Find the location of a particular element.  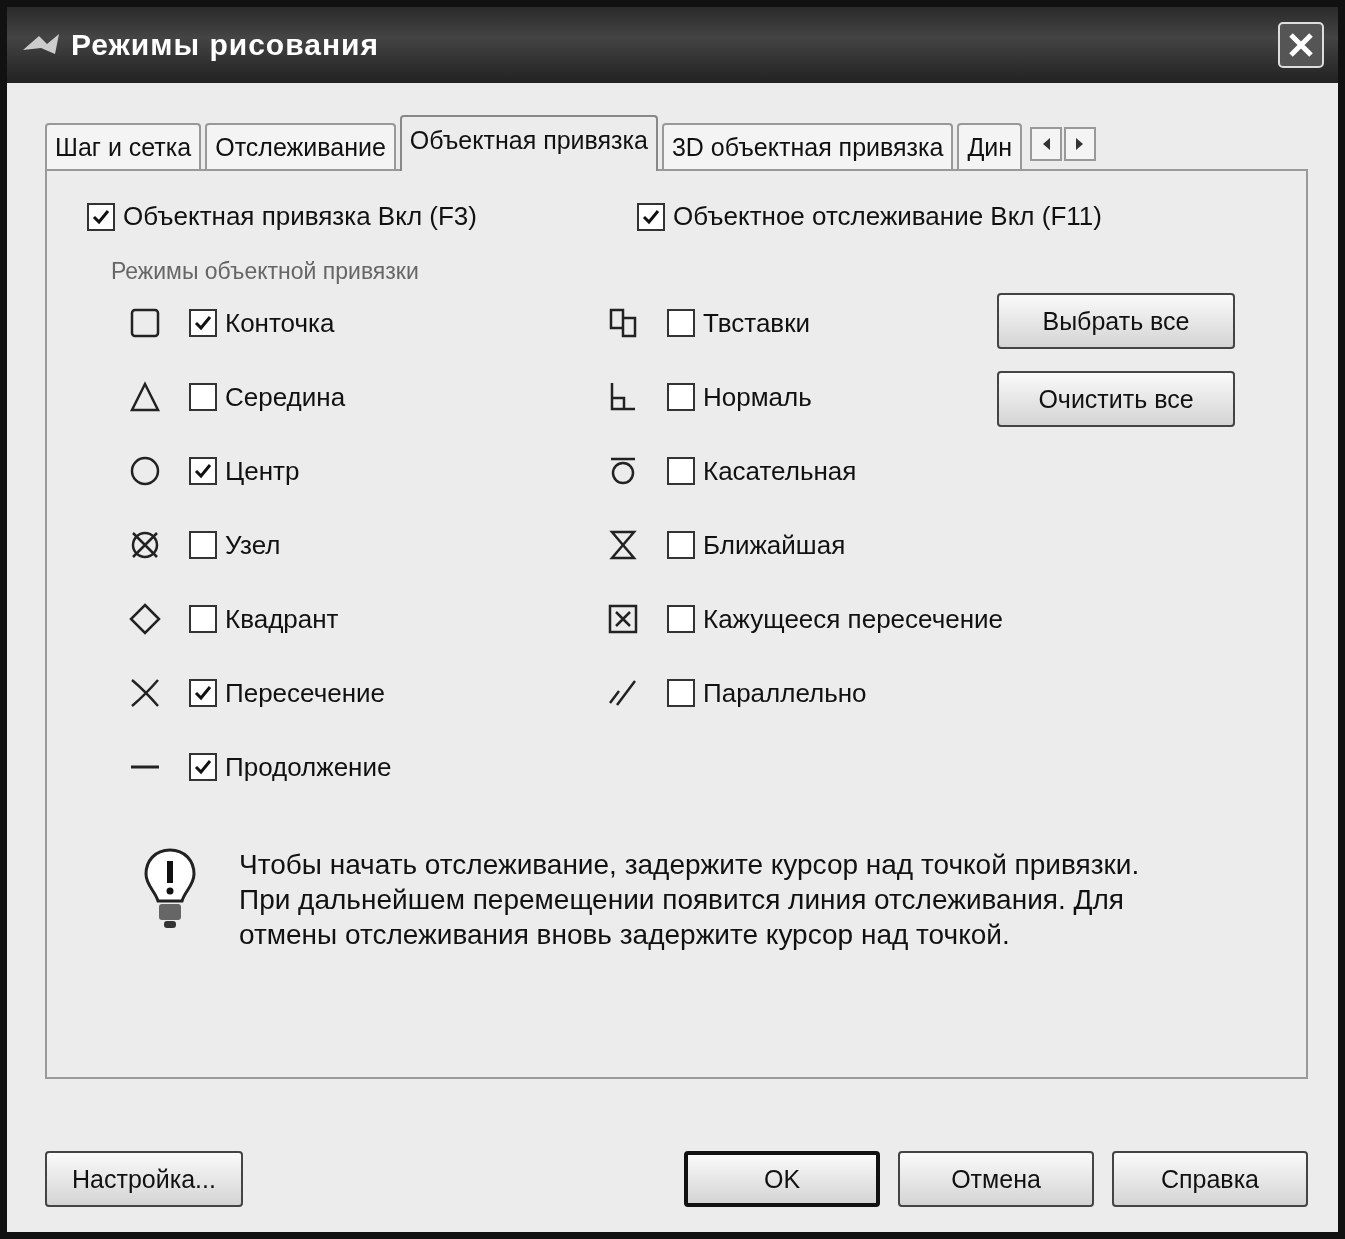

dialog-button: Отмена is located at coordinates (996, 1179).